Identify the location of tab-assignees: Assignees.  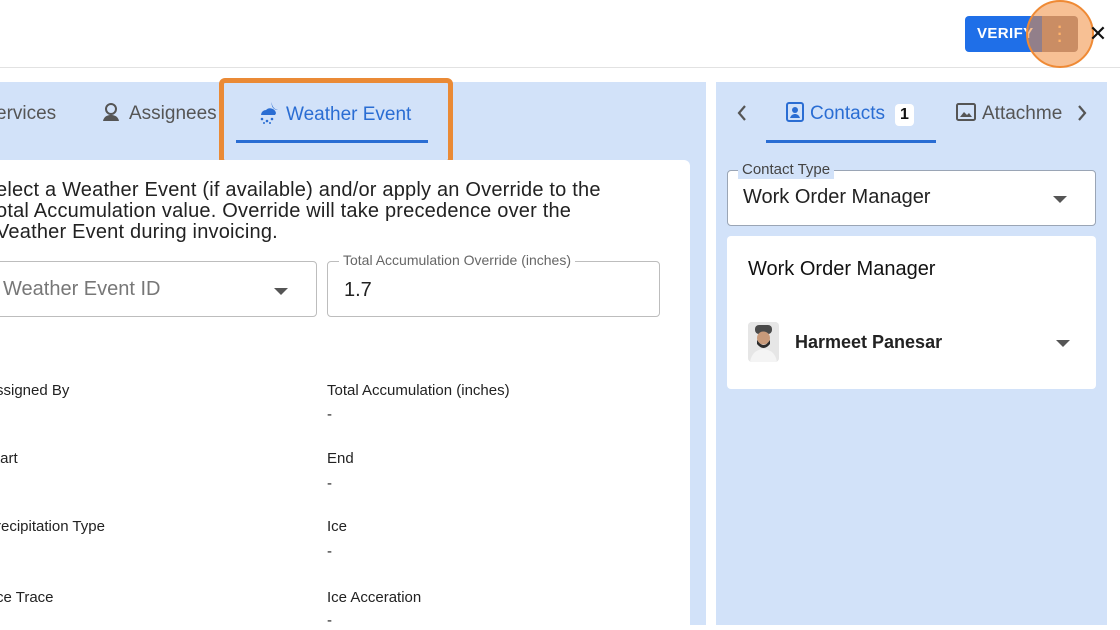
(159, 114).